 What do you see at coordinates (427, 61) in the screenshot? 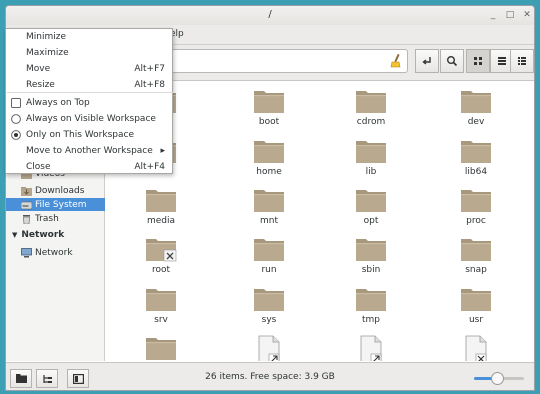
I see `go-button` at bounding box center [427, 61].